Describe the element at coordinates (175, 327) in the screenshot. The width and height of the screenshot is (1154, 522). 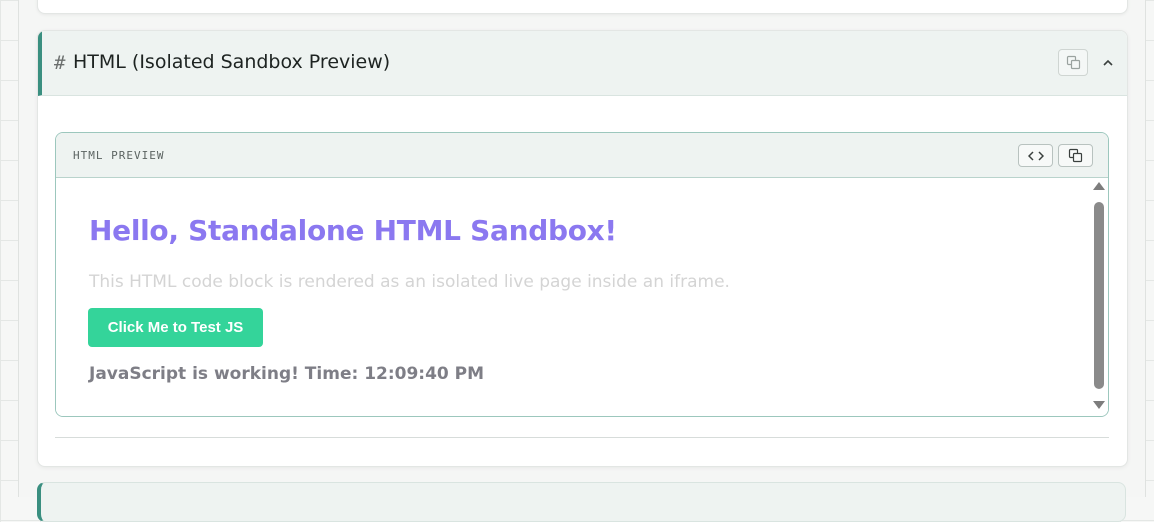
I see `test-js-button: Click Me to Test JS` at that location.